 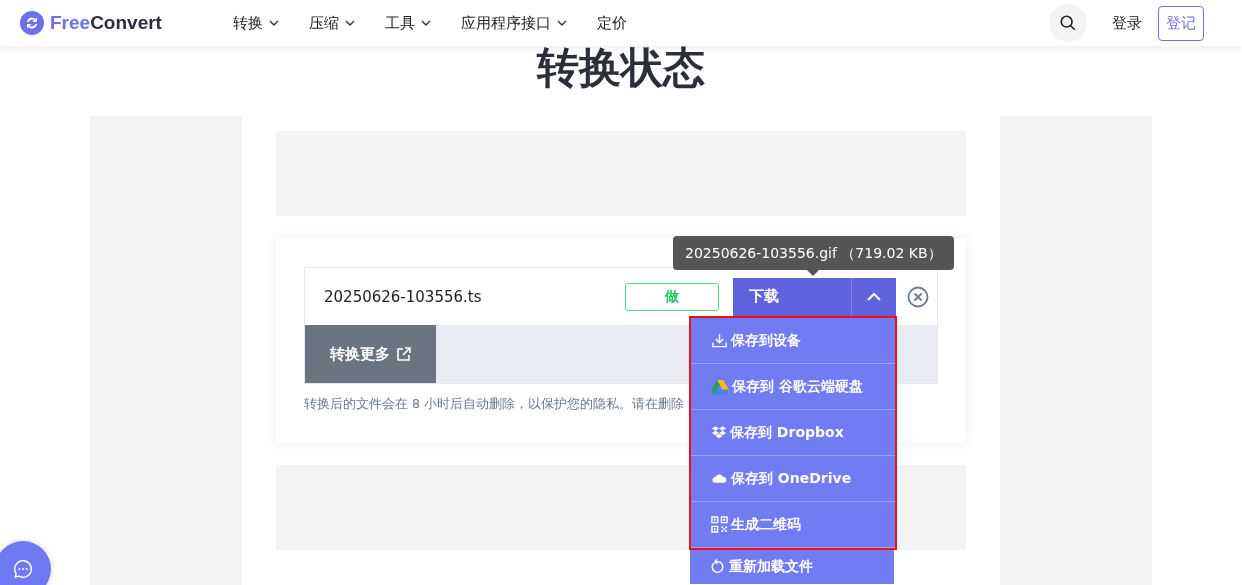 I want to click on nav-link: 定价, so click(x=612, y=23).